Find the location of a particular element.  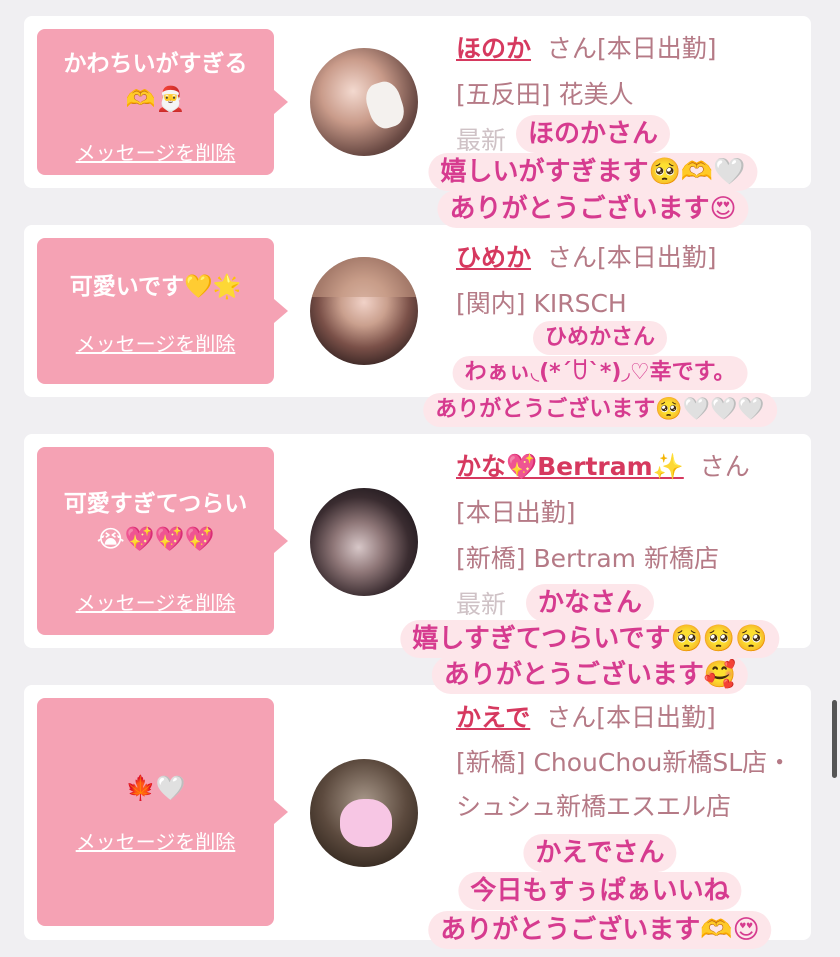

scrollbar is located at coordinates (834, 739).